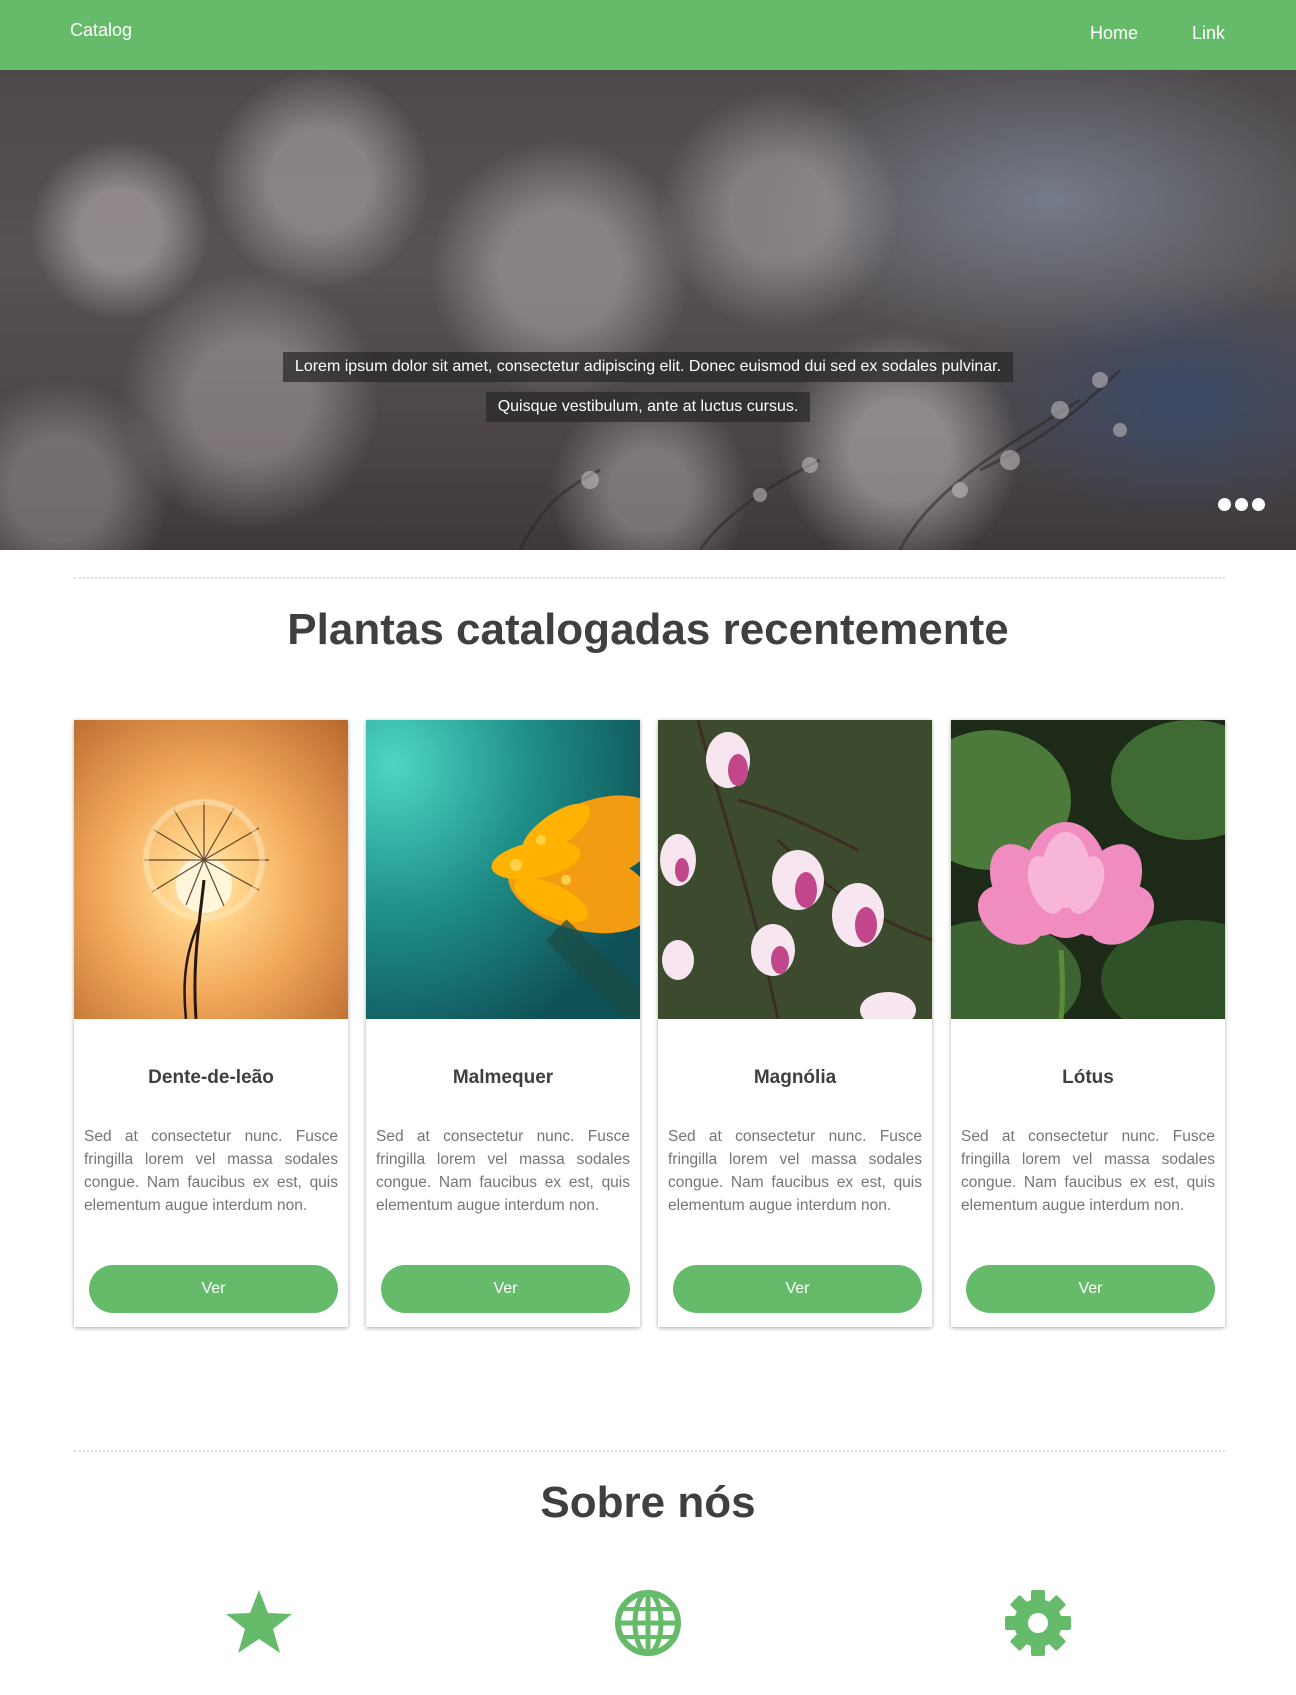  Describe the element at coordinates (1088, 1077) in the screenshot. I see `plant-card-name: Lótus` at that location.